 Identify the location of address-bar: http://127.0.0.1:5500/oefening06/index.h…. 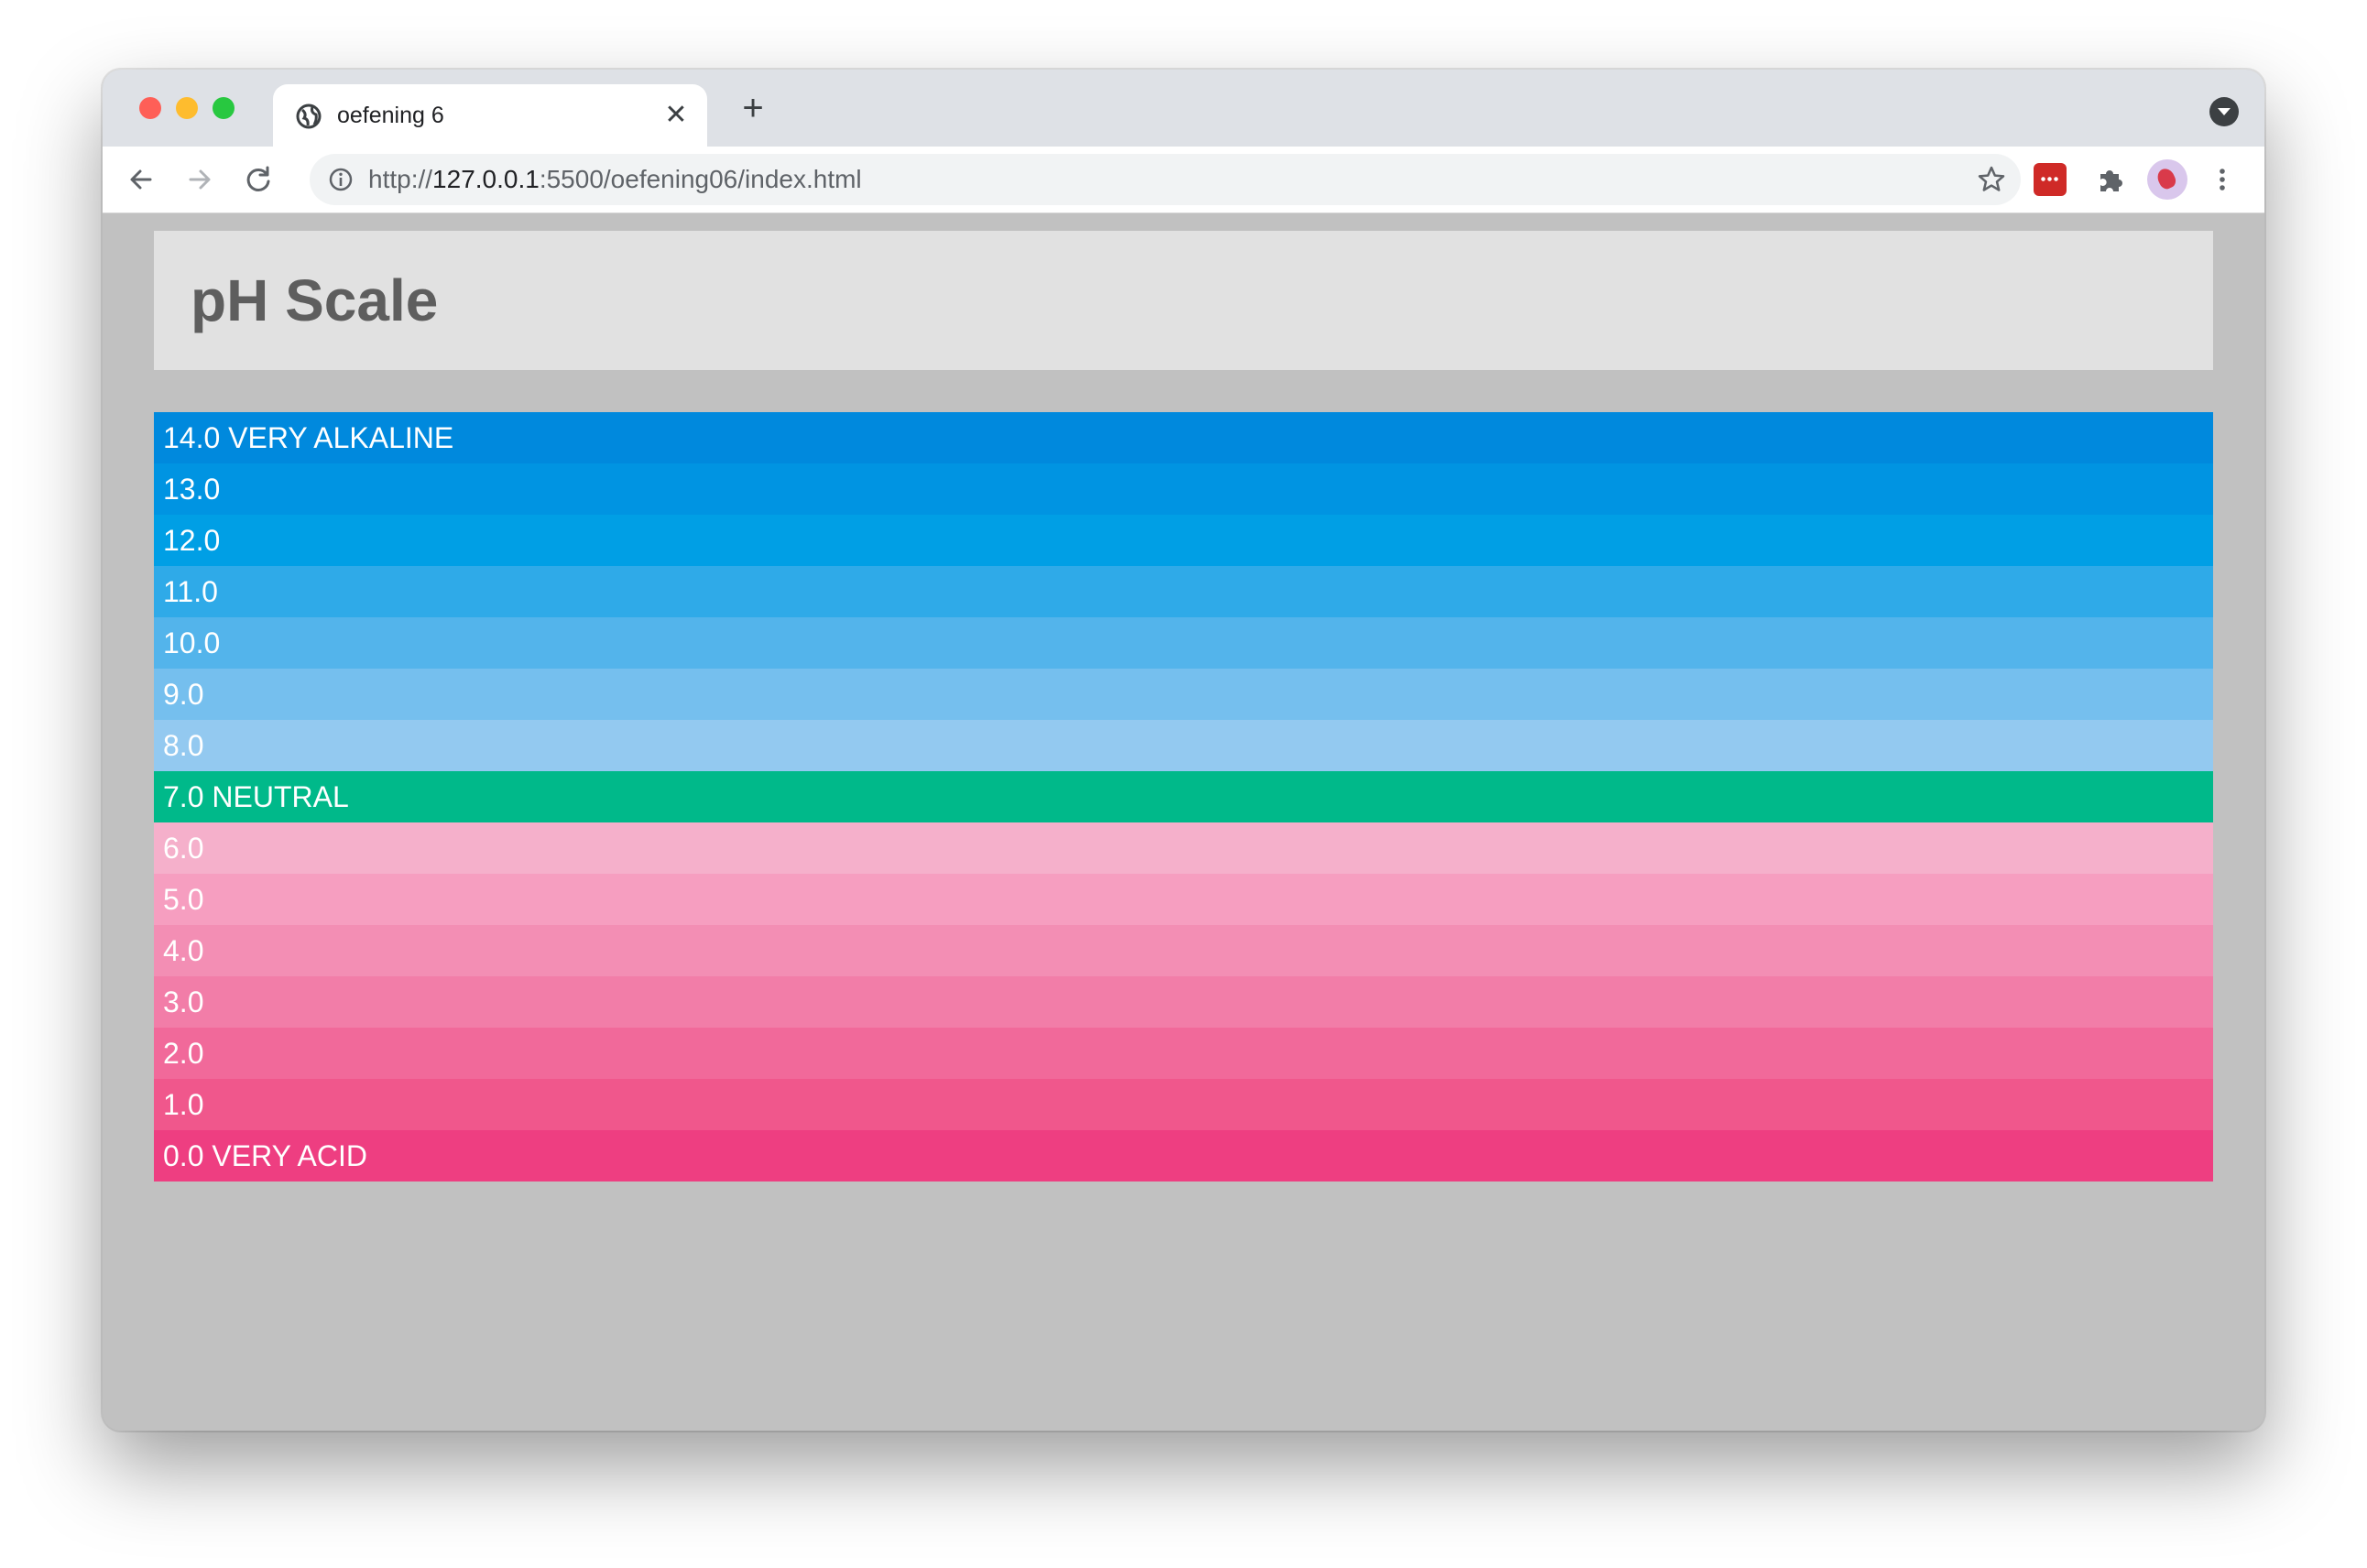
(1165, 179).